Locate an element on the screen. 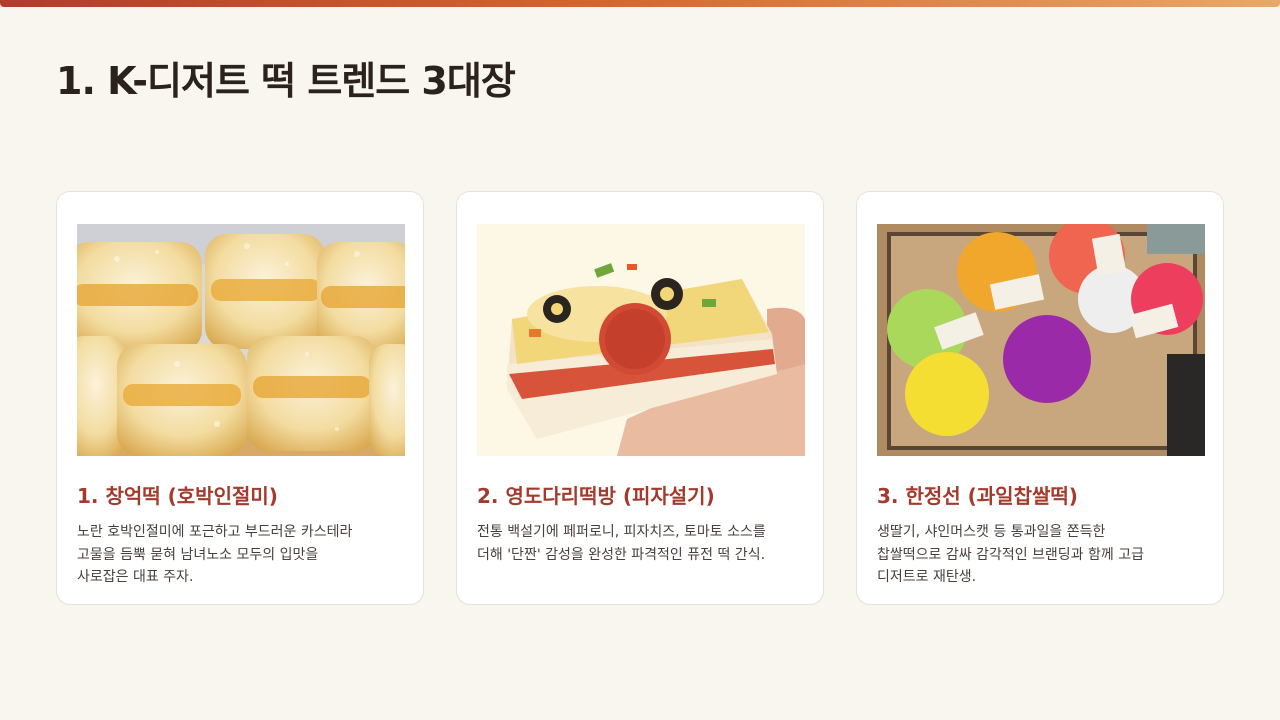 Image resolution: width=1280 pixels, height=720 pixels. desc-line: 전통 백설기에 페퍼로니, 피자치즈, 토마토 소스를 is located at coordinates (621, 532).